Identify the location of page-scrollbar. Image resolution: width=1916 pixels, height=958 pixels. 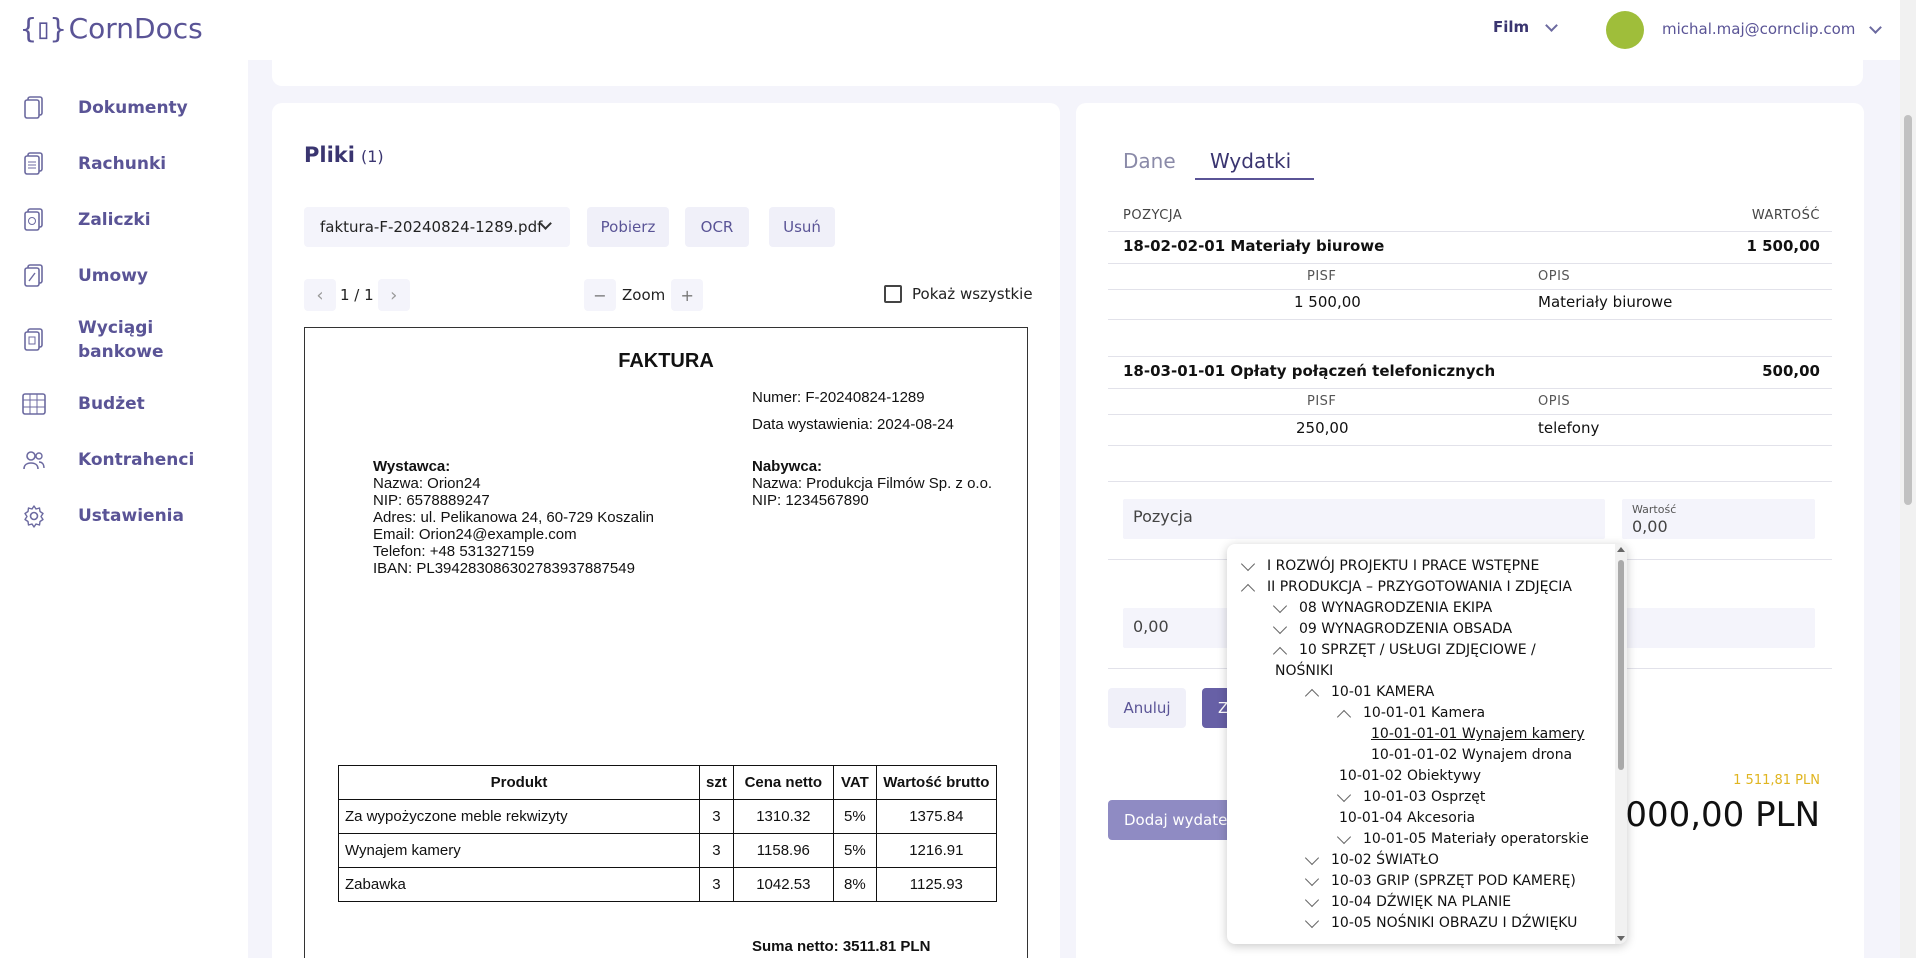
(1908, 479).